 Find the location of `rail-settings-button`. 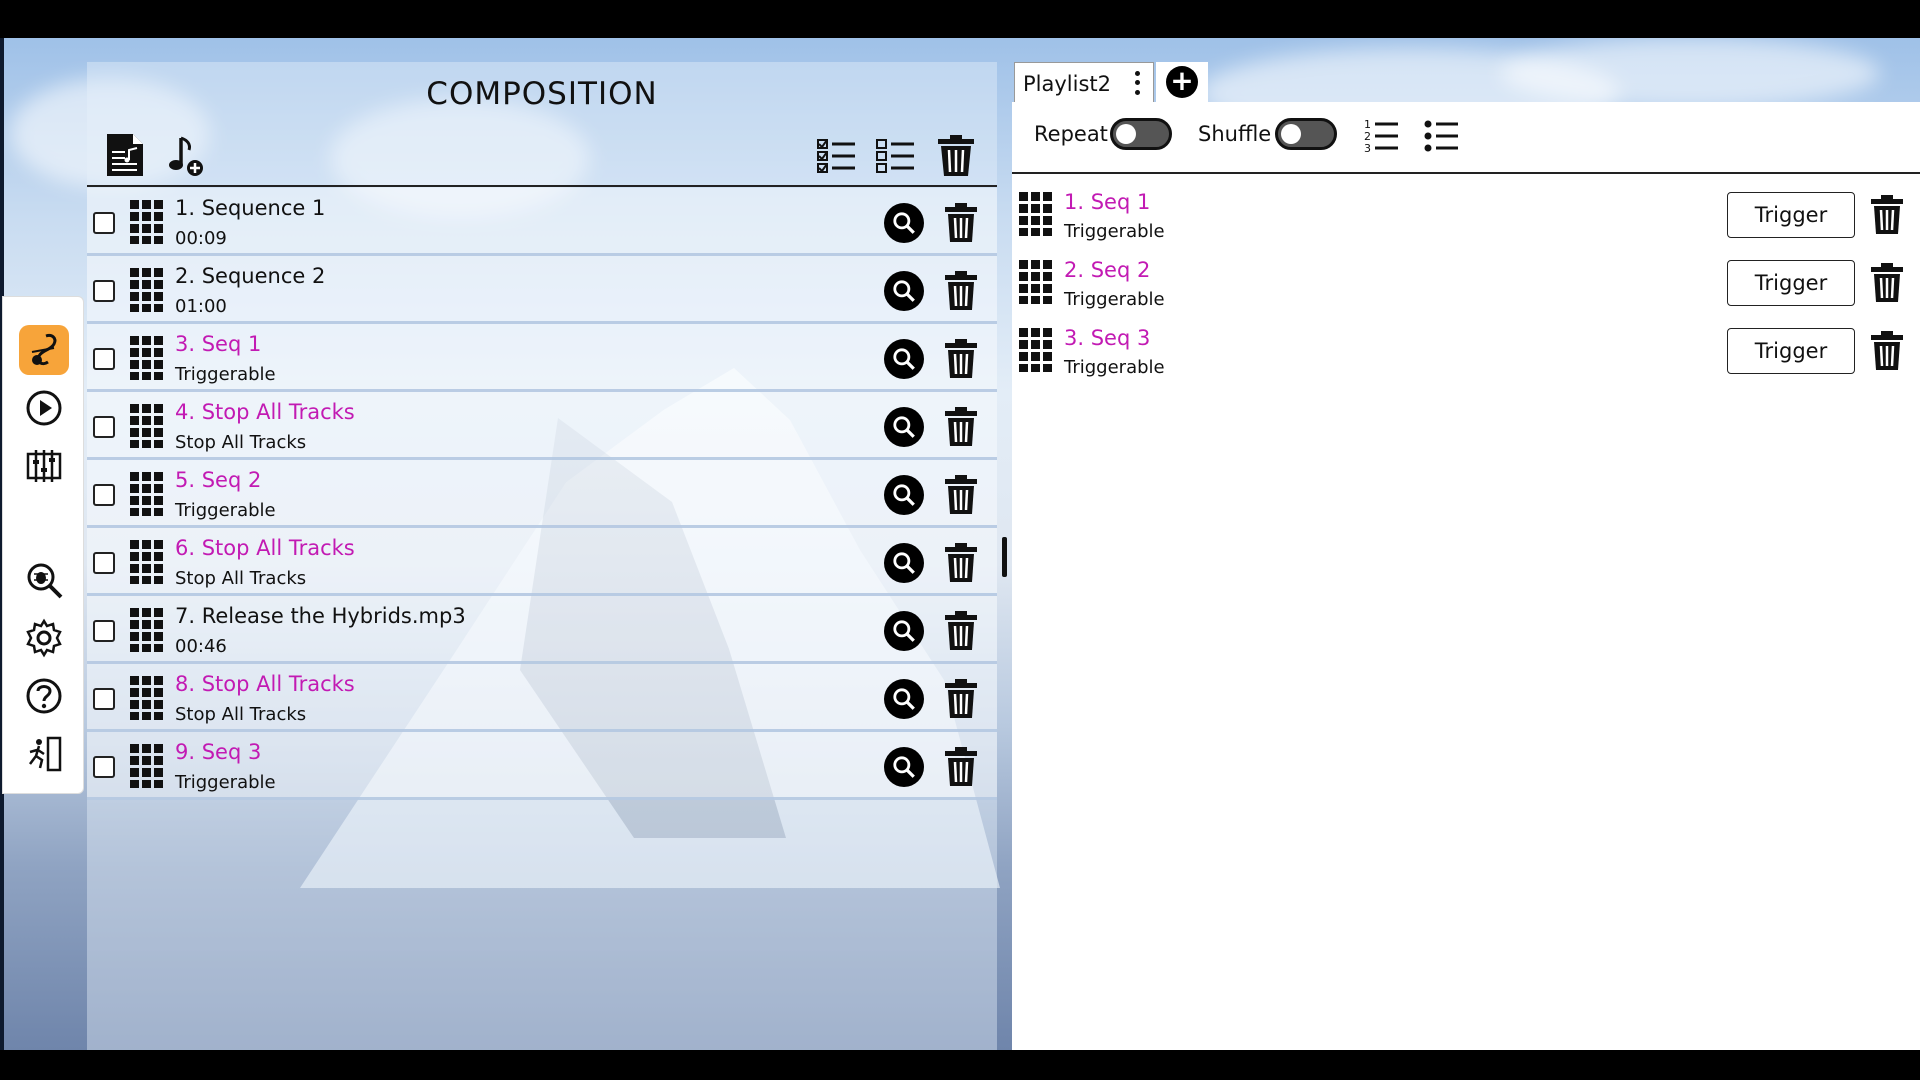

rail-settings-button is located at coordinates (44, 638).